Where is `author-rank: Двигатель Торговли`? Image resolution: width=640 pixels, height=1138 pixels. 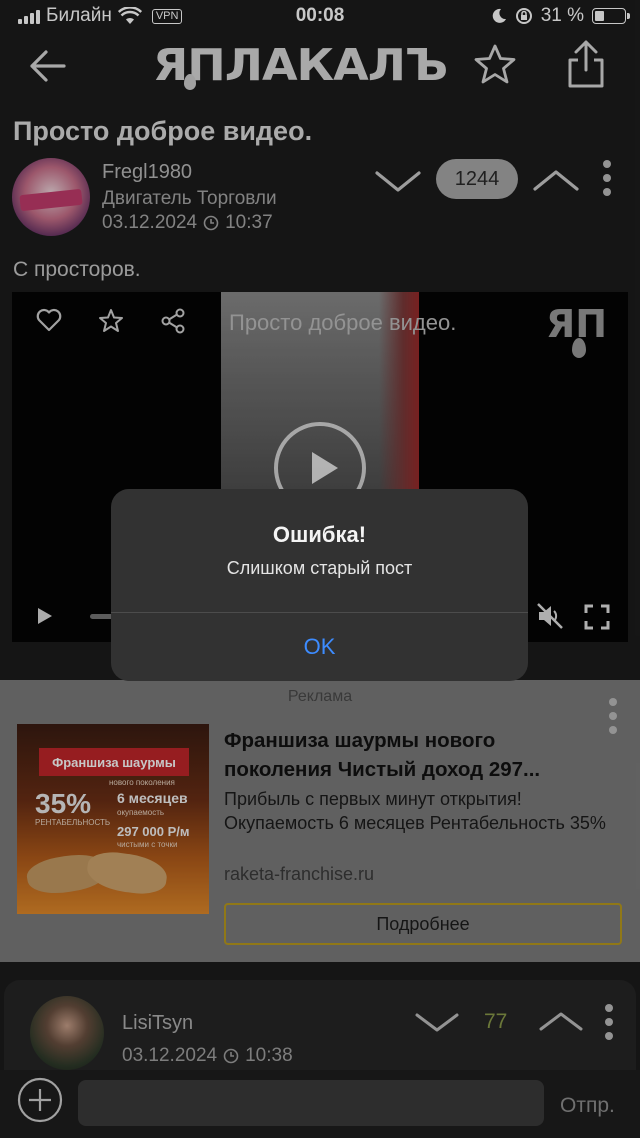
author-rank: Двигатель Торговли is located at coordinates (189, 198).